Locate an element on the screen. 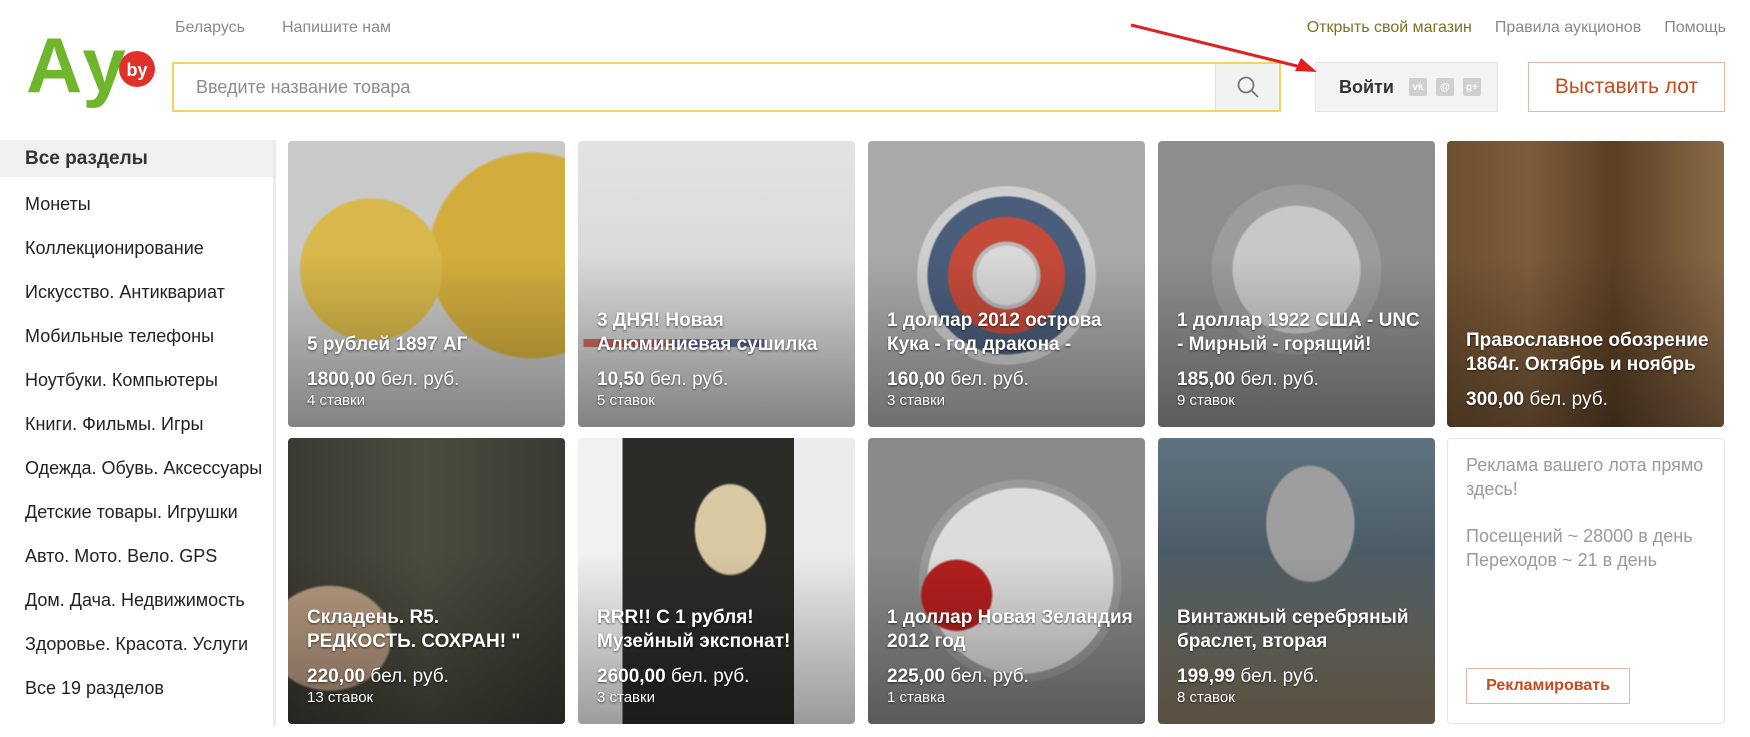 The height and width of the screenshot is (737, 1750). lot-price: 10,50 бел. руб. is located at coordinates (663, 379).